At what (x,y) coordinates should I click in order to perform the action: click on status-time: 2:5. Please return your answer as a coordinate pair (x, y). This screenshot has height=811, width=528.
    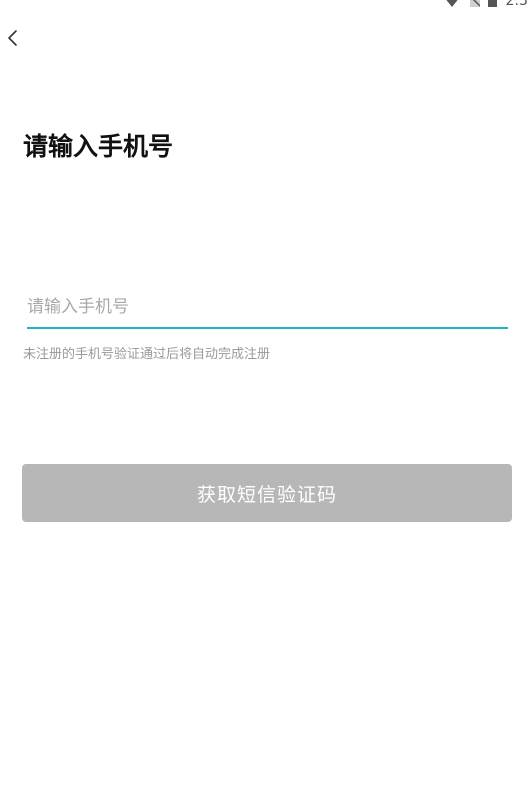
    Looking at the image, I should click on (516, 4).